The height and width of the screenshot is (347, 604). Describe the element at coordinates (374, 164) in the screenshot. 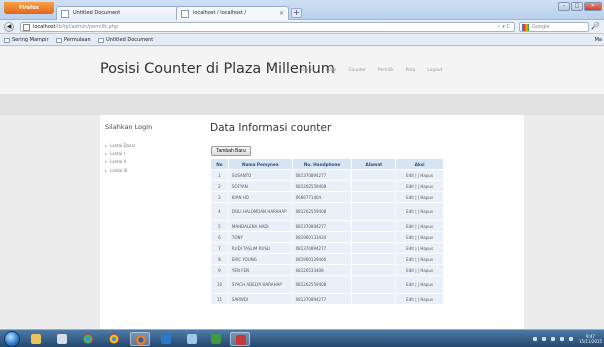

I see `col-alamat: Alamat` at that location.